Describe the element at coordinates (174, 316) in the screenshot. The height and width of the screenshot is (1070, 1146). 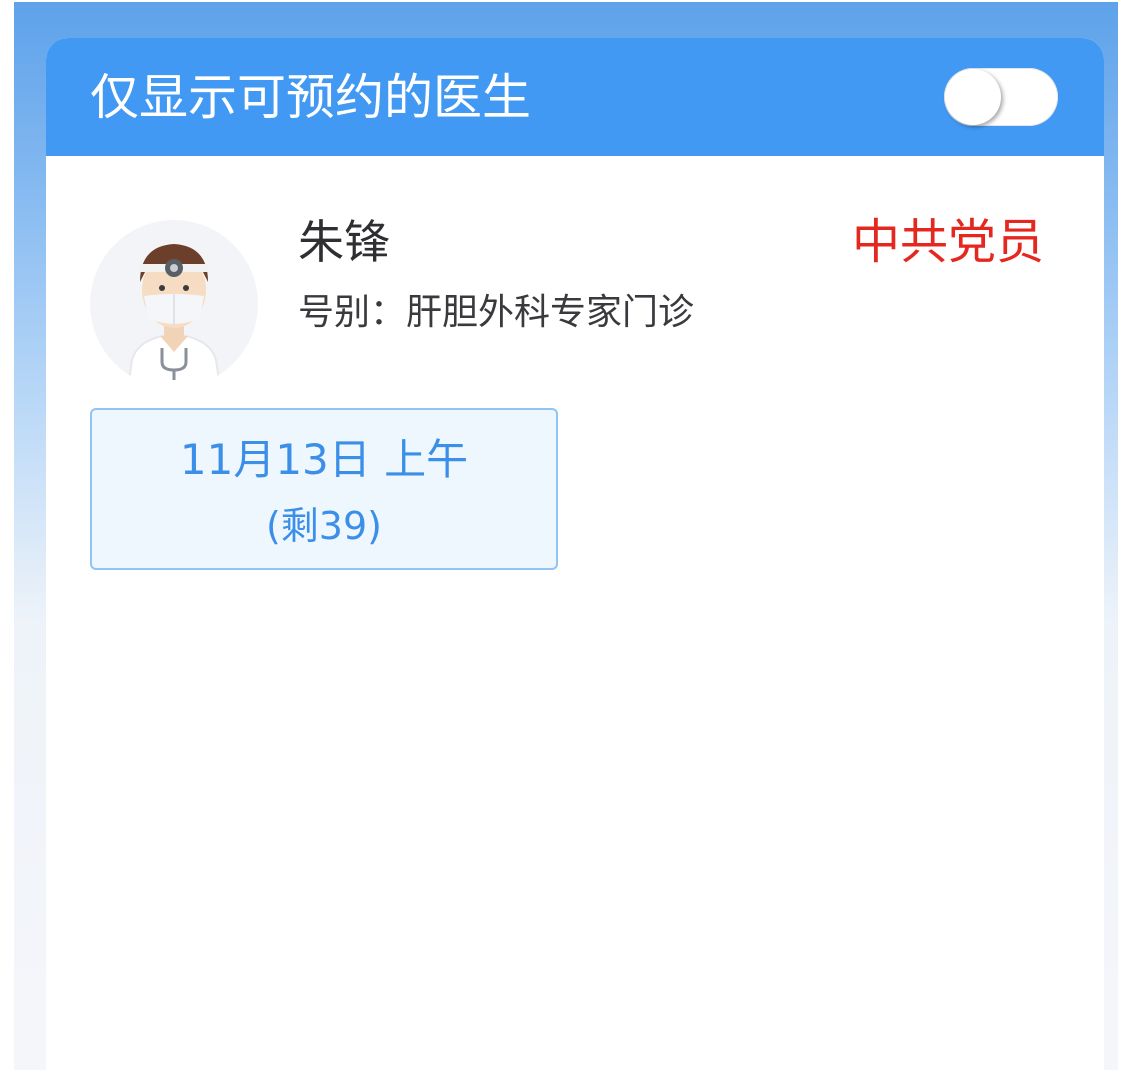
I see `doctor-avatar-illustration` at that location.